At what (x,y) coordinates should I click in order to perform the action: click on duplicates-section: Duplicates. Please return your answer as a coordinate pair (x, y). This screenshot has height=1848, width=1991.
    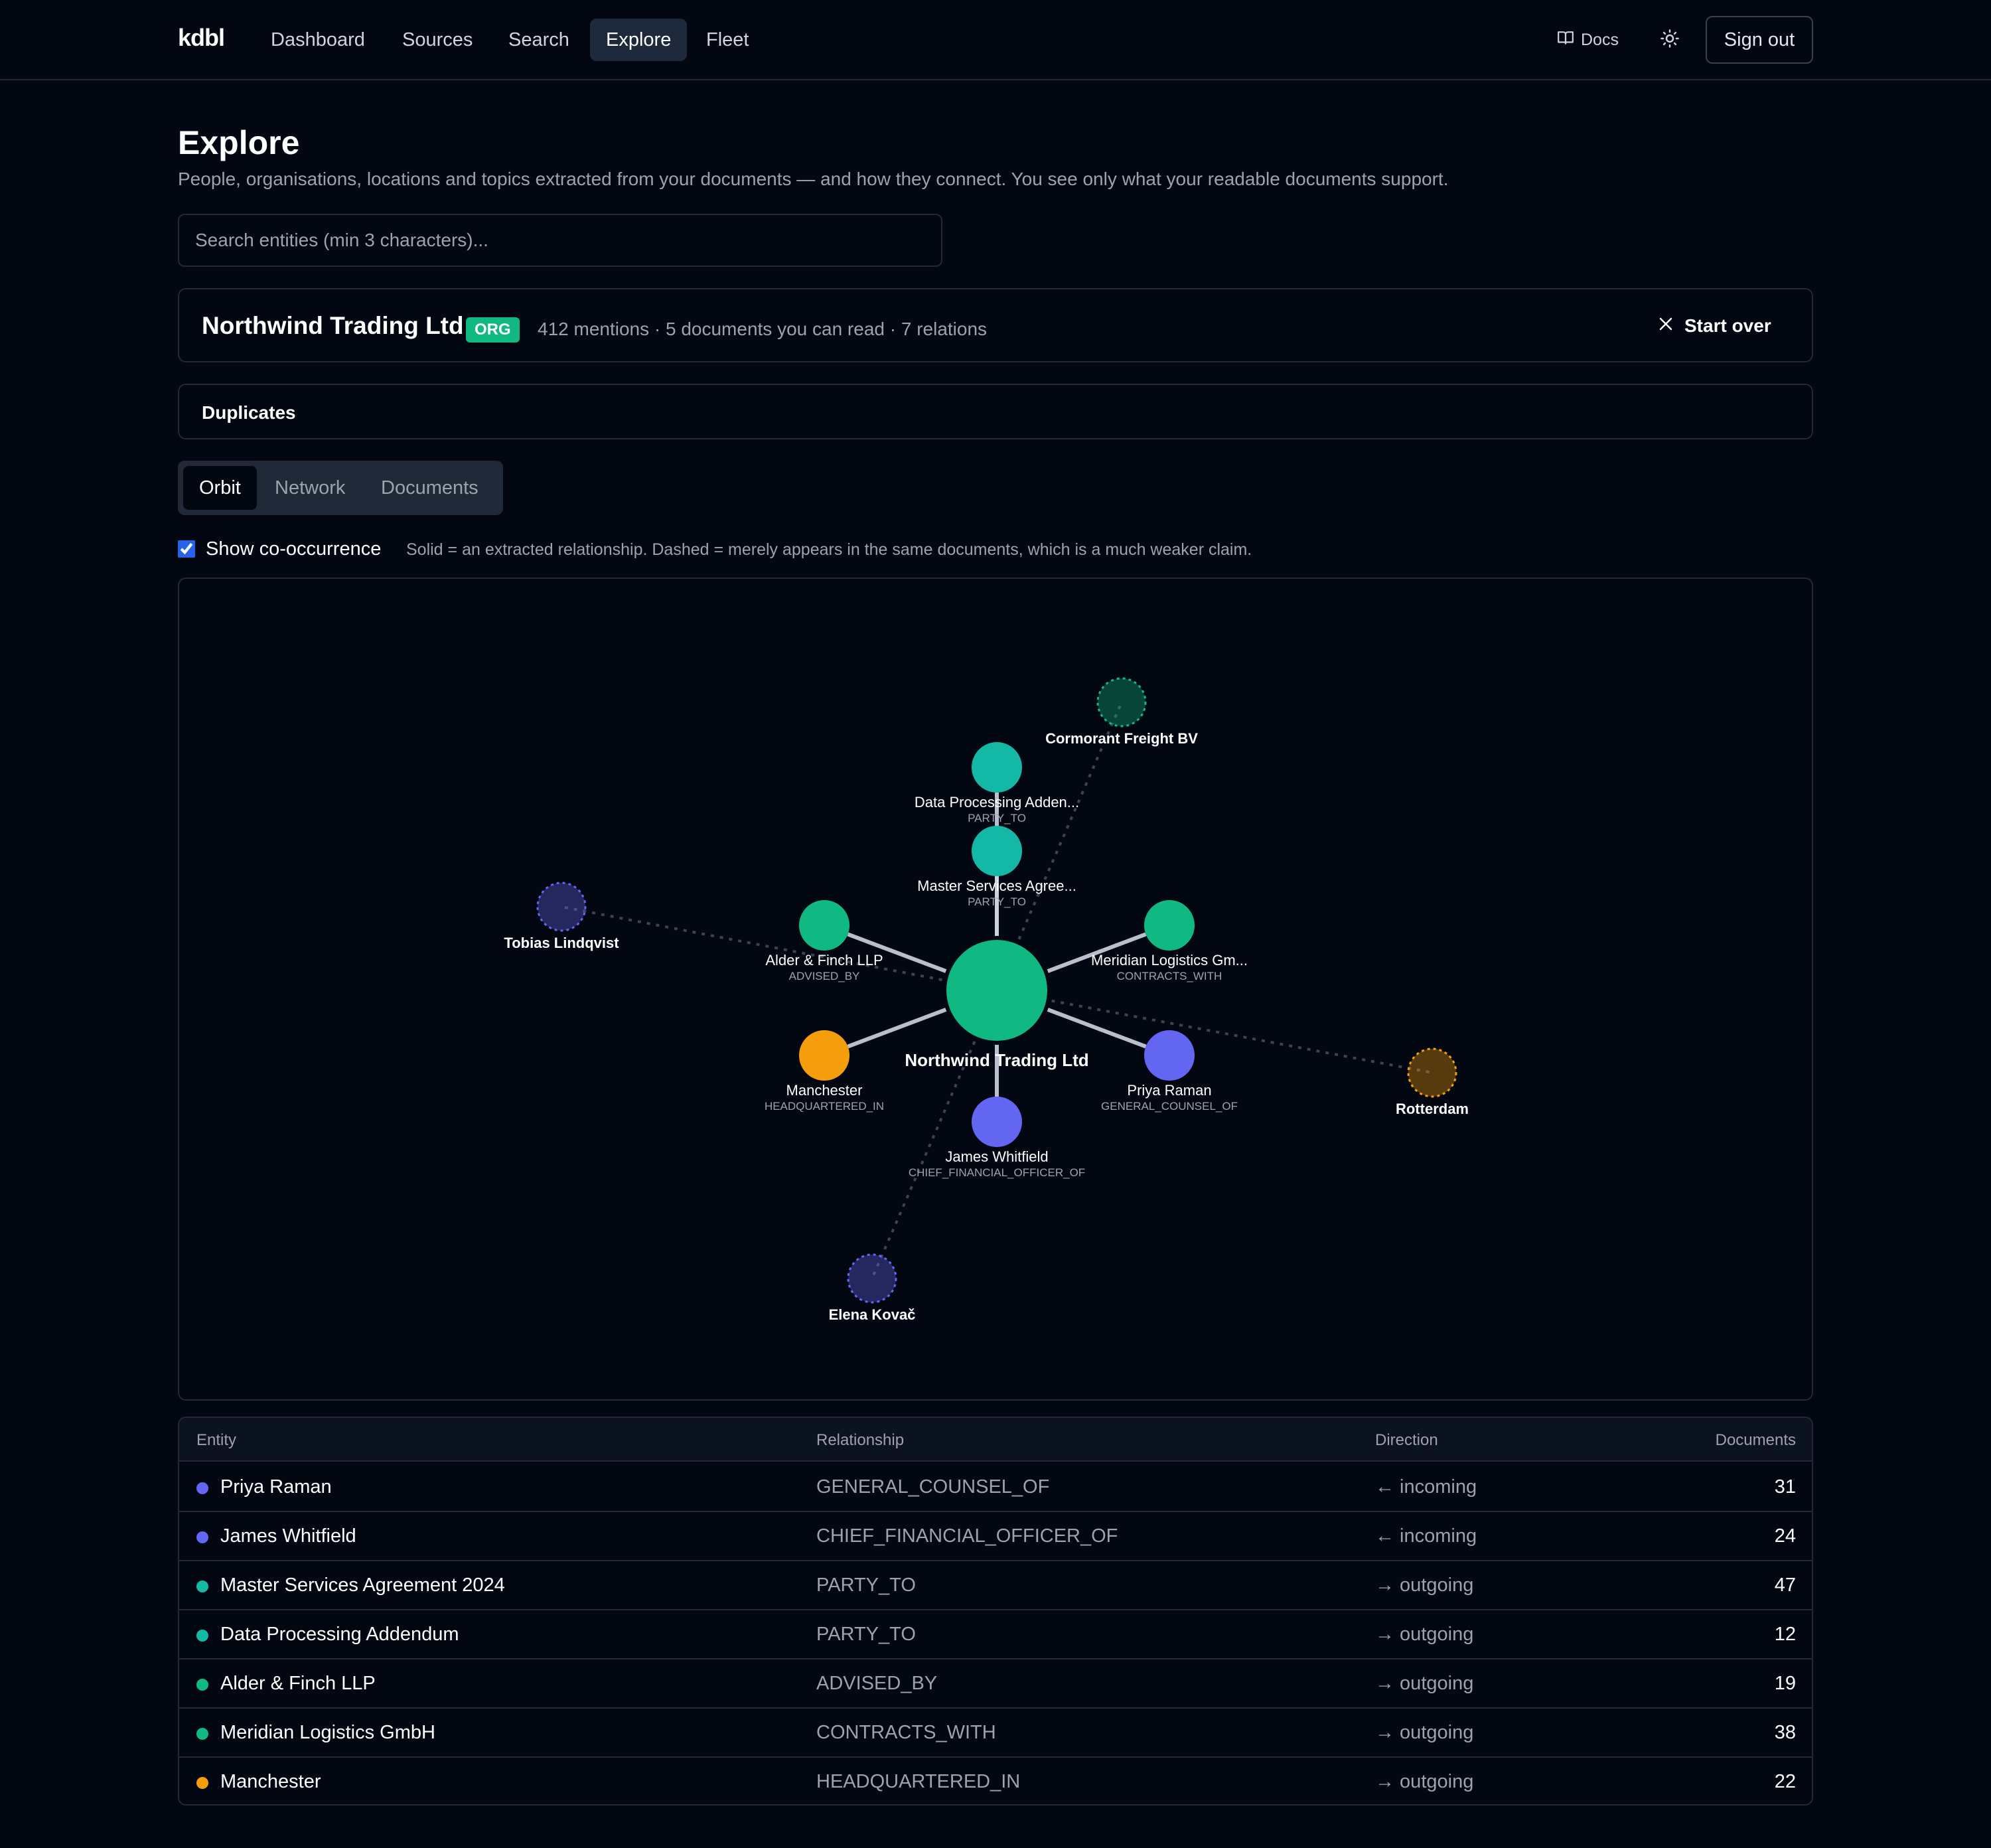
    Looking at the image, I should click on (995, 412).